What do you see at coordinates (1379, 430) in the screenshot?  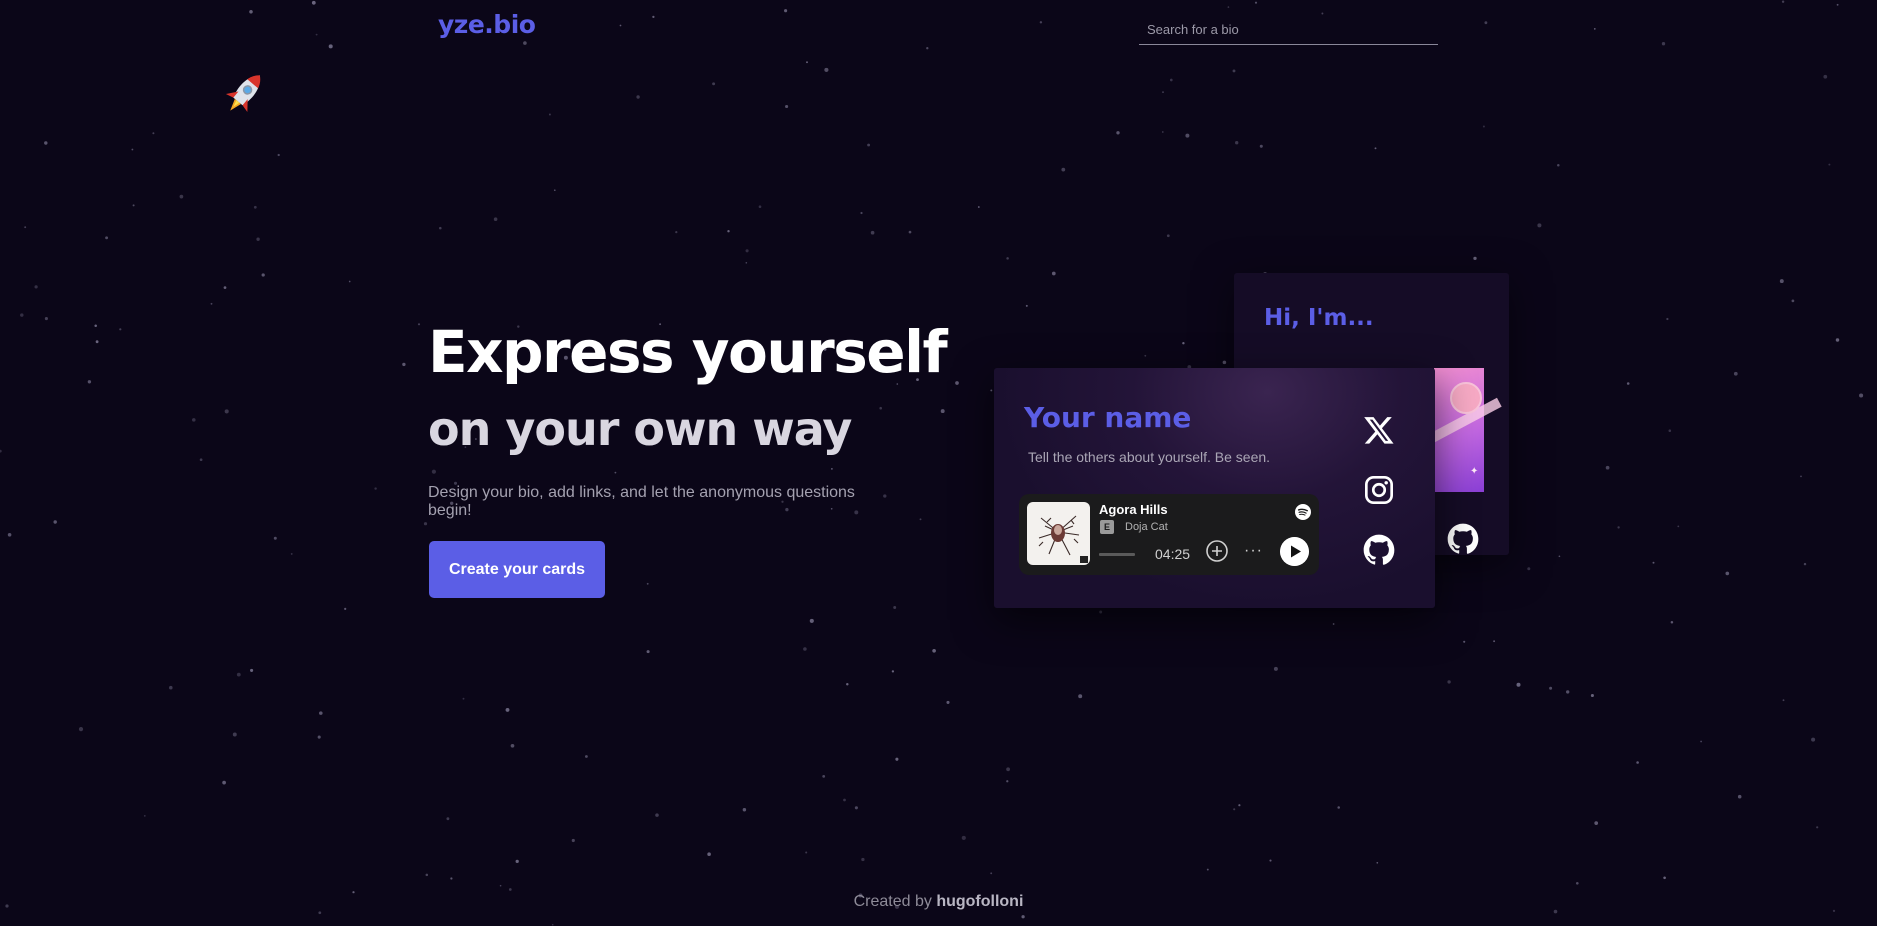 I see `x-icon` at bounding box center [1379, 430].